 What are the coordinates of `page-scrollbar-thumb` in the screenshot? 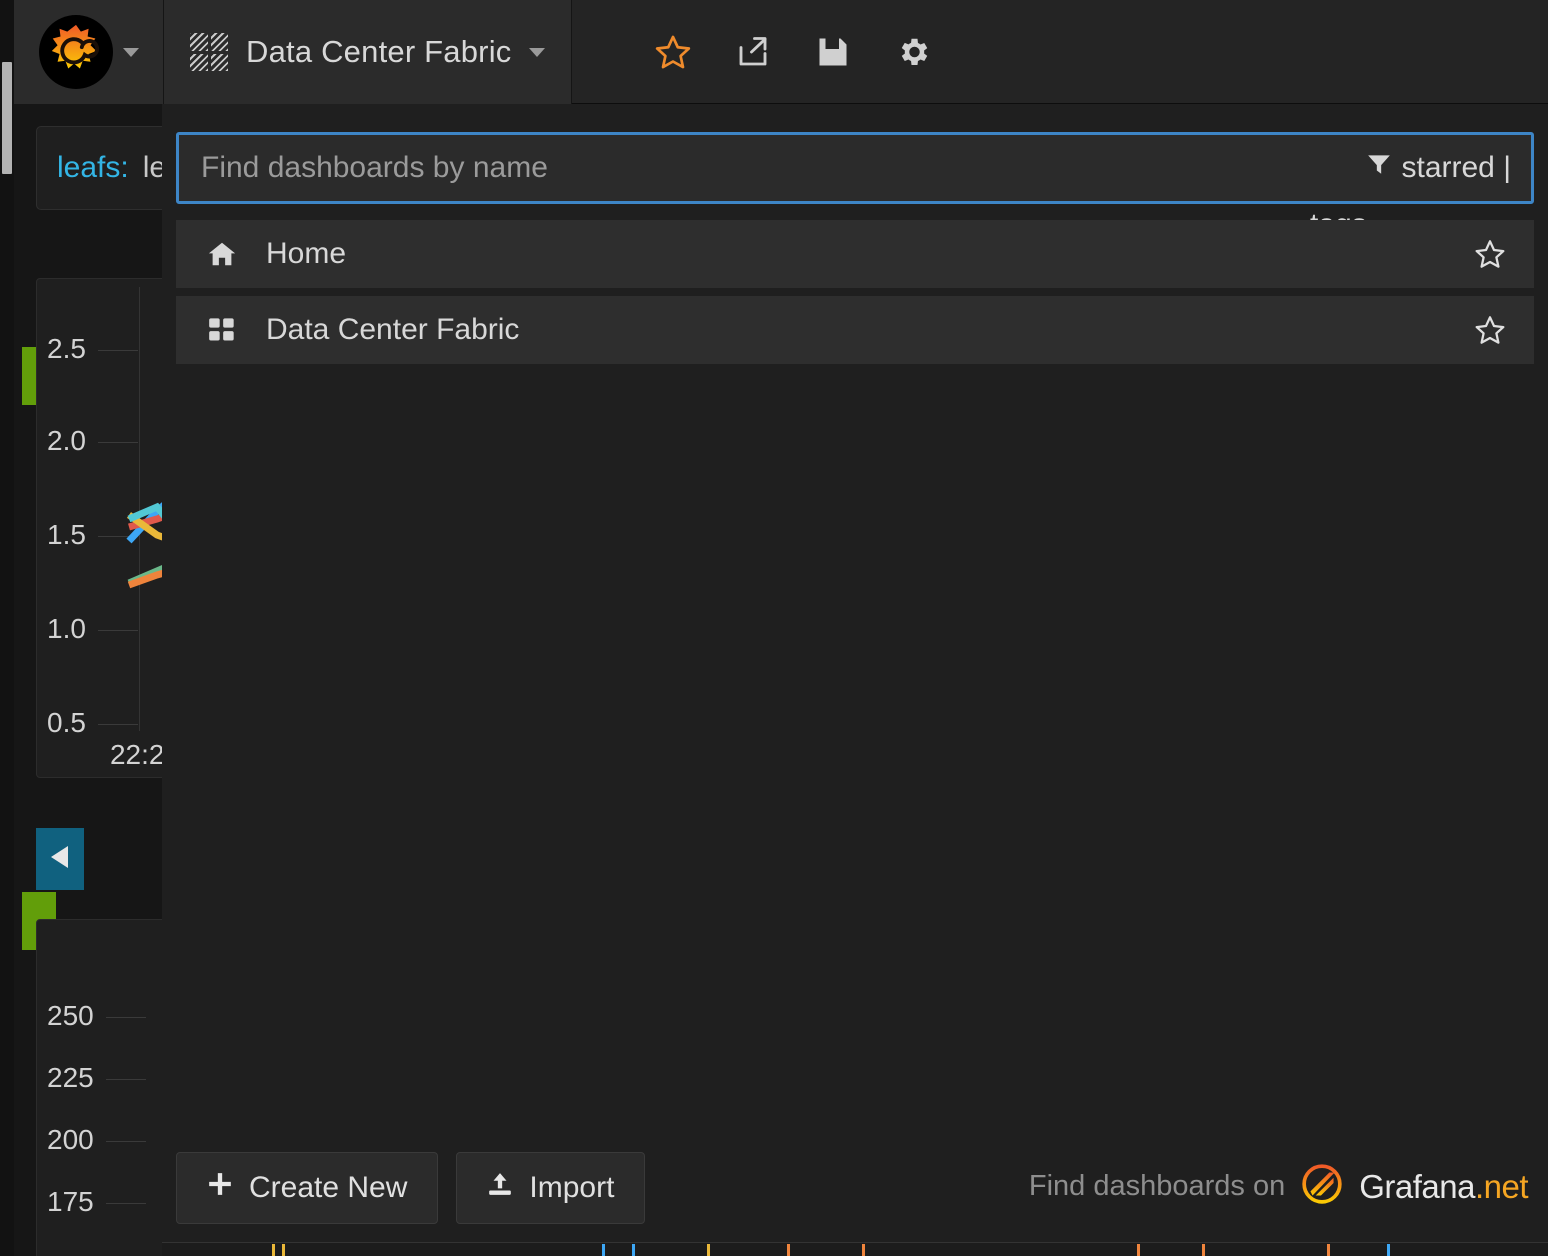 It's located at (7, 118).